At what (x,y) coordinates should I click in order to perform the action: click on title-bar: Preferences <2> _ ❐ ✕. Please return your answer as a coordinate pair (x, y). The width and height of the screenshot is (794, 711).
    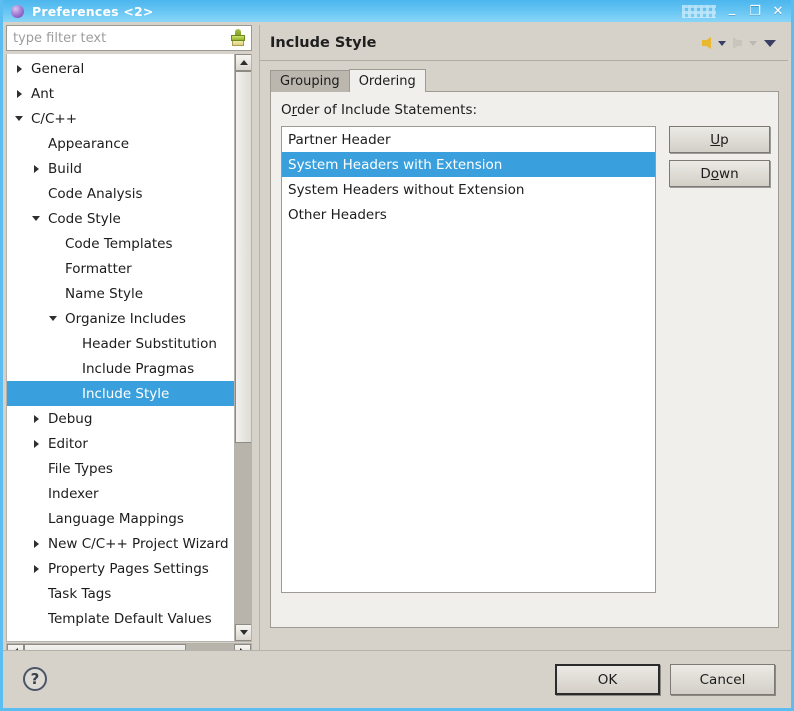
    Looking at the image, I should click on (397, 11).